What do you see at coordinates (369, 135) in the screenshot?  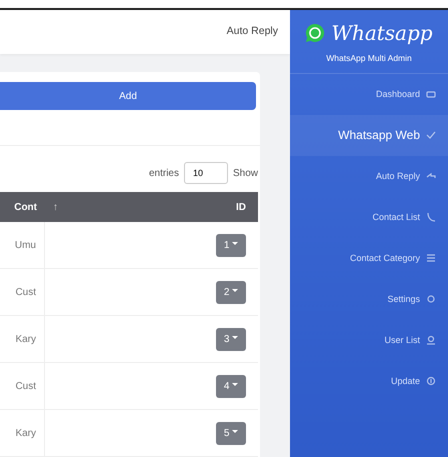 I see `sidebar-item: Whatsapp Web` at bounding box center [369, 135].